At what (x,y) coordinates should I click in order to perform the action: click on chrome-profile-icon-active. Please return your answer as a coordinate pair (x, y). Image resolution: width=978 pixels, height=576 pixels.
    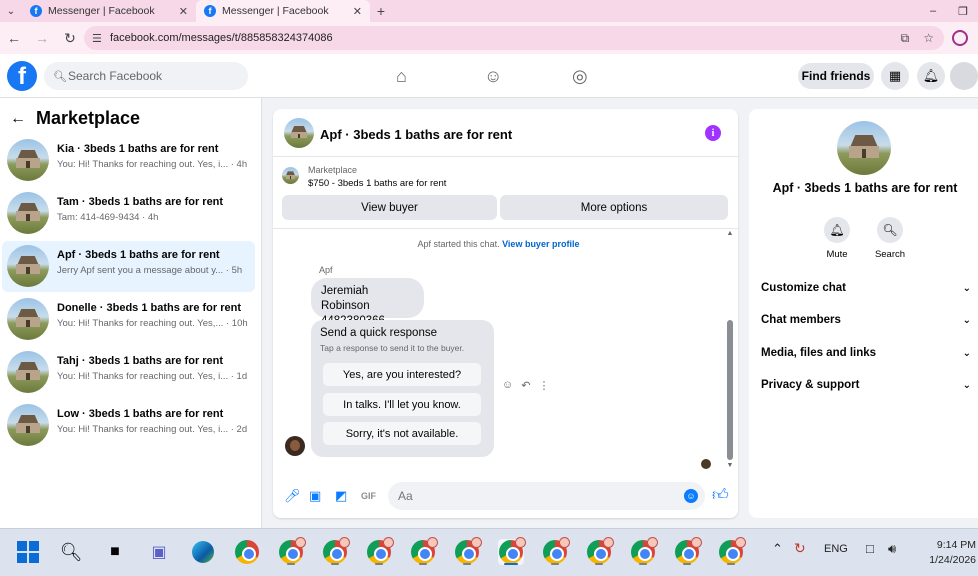
    Looking at the image, I should click on (512, 551).